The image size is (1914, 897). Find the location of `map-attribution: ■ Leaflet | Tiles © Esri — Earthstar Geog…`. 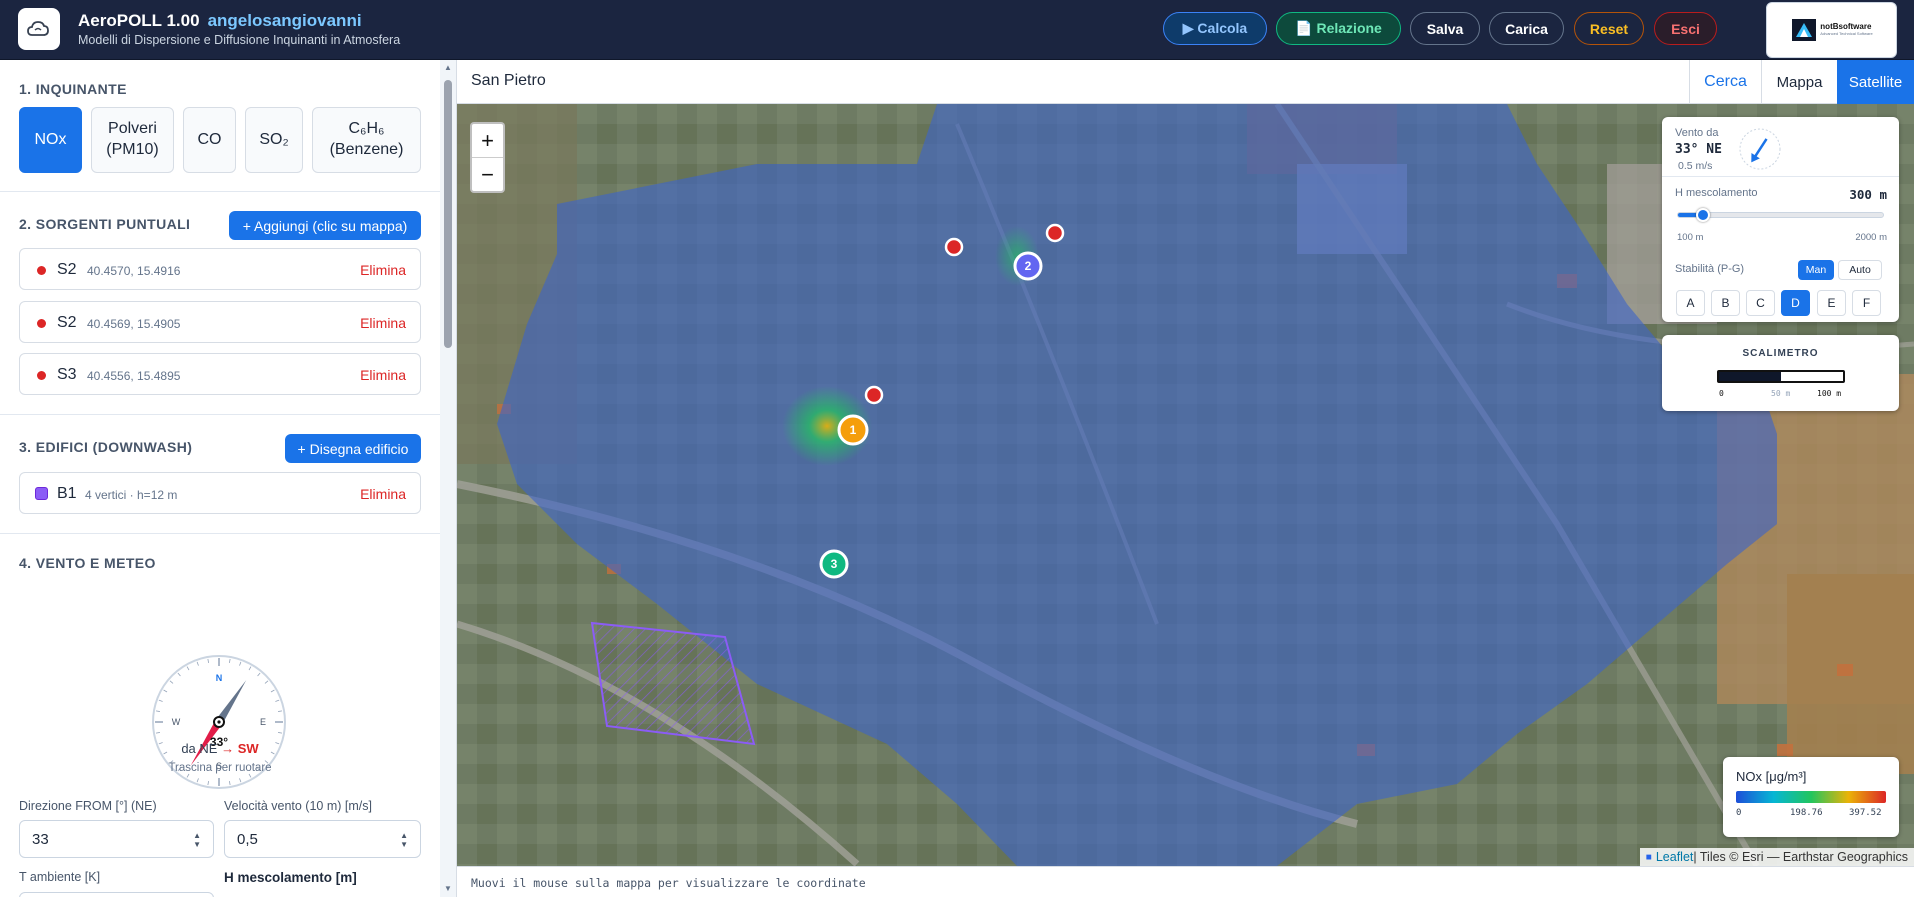

map-attribution: ■ Leaflet | Tiles © Esri — Earthstar Geog… is located at coordinates (1776, 857).